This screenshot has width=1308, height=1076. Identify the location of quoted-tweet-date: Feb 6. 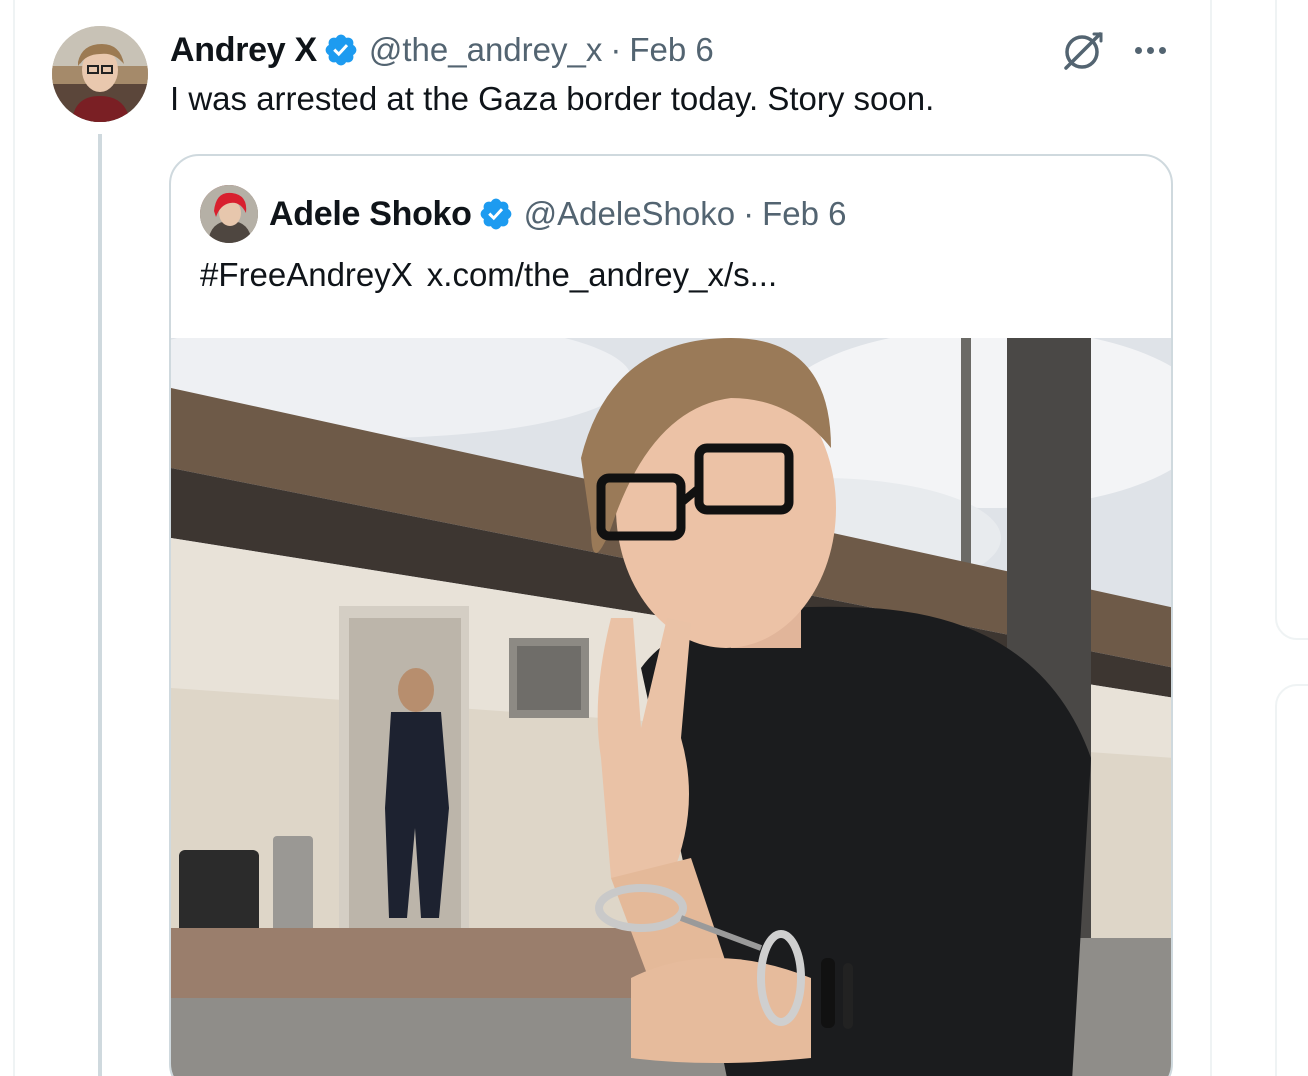
(804, 214).